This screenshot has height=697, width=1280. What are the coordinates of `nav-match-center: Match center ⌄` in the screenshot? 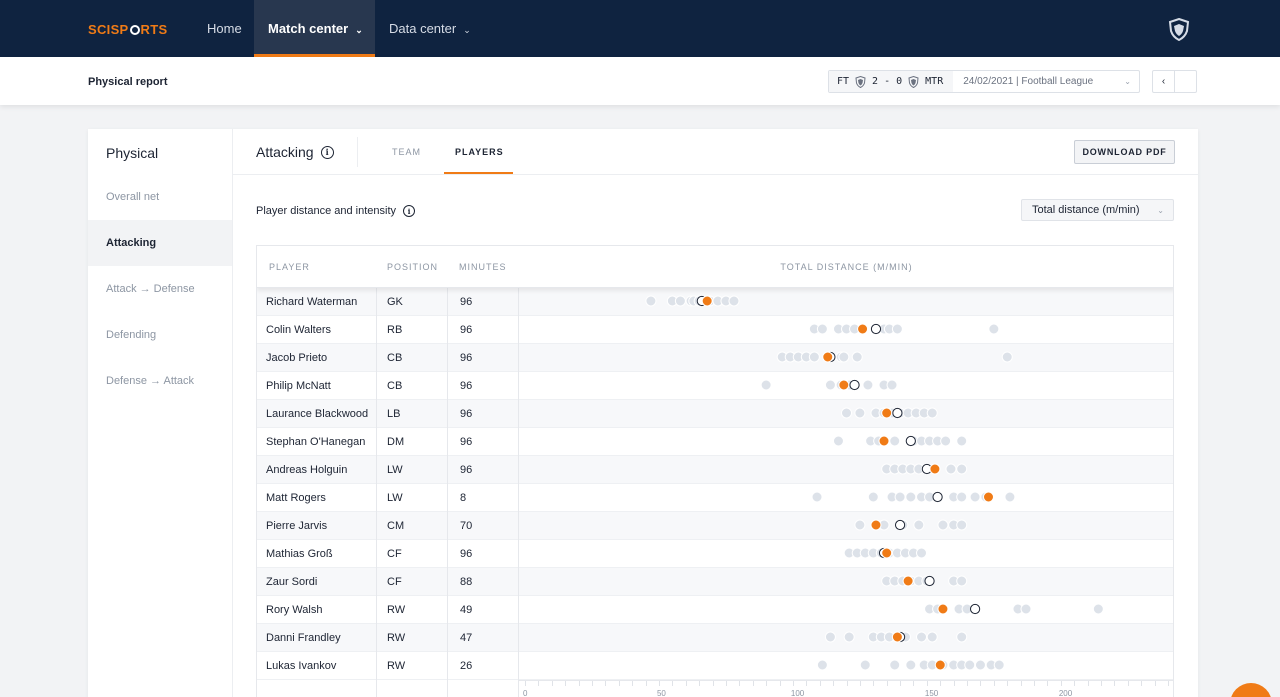 It's located at (314, 28).